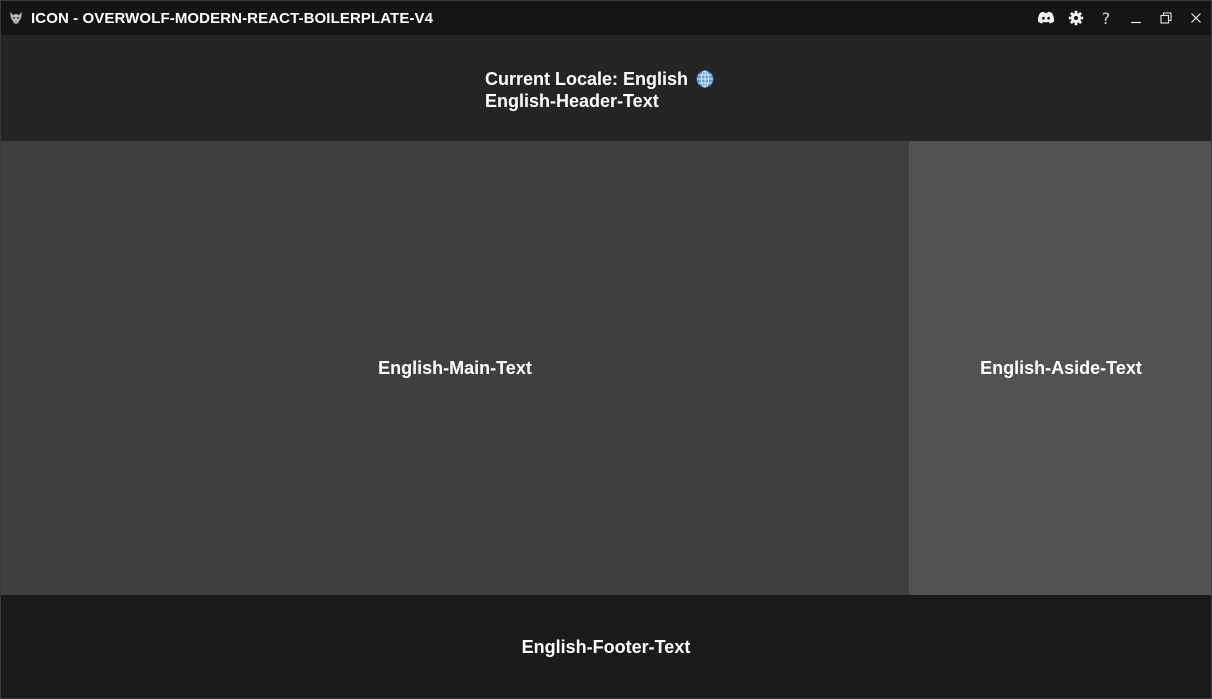 This screenshot has width=1212, height=699. Describe the element at coordinates (1166, 18) in the screenshot. I see `restore-icon` at that location.